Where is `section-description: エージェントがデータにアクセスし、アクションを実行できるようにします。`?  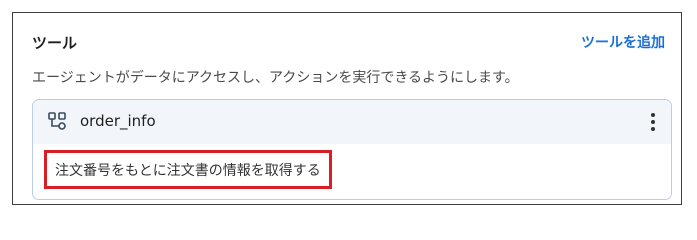
section-description: エージェントがデータにアクセスし、アクションを実行できるようにします。 is located at coordinates (275, 78).